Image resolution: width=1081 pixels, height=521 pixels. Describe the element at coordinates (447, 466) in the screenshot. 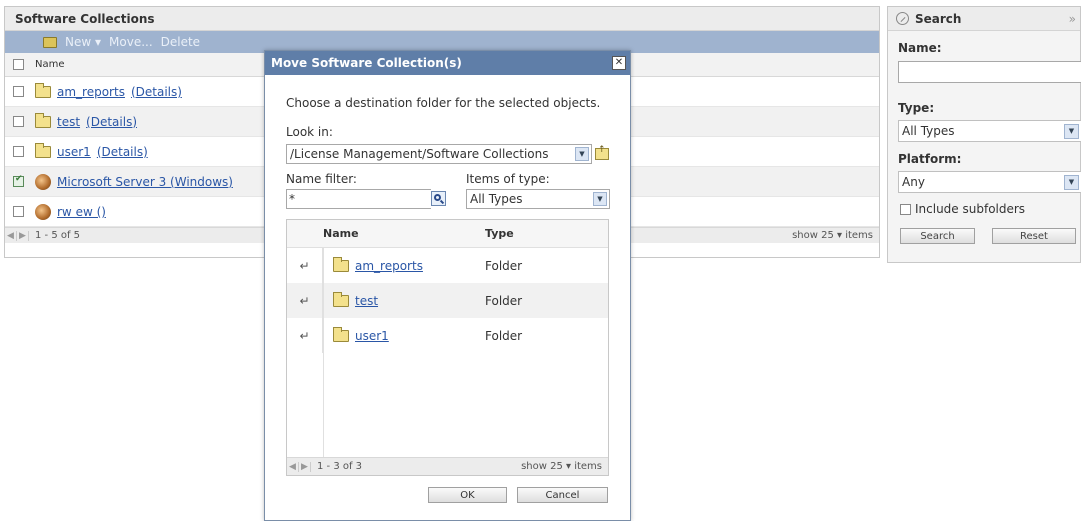

I see `dialog-list-footer: ◀ ▶ 1 - 3 of 3 show 25 ▾ items` at that location.